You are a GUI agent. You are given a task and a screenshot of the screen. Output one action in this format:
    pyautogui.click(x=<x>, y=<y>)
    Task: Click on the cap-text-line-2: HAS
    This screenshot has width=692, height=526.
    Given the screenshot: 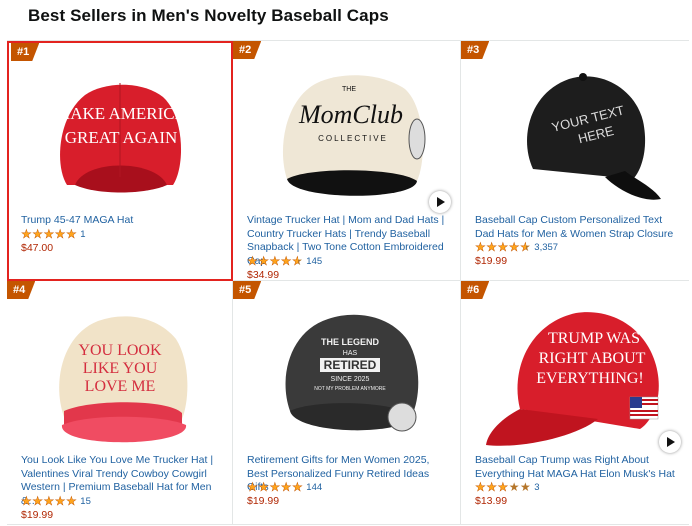 What is the action you would take?
    pyautogui.click(x=349, y=353)
    